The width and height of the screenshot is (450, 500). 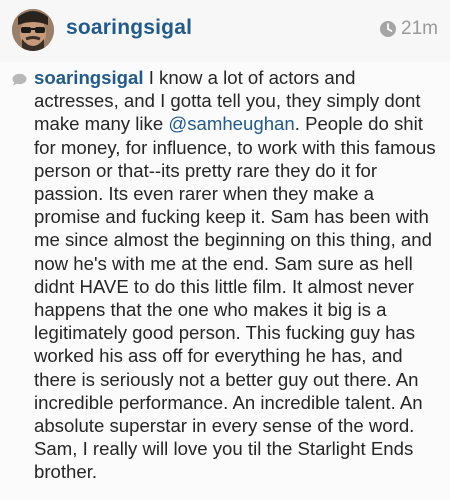 What do you see at coordinates (419, 28) in the screenshot?
I see `post-time-label: 21m` at bounding box center [419, 28].